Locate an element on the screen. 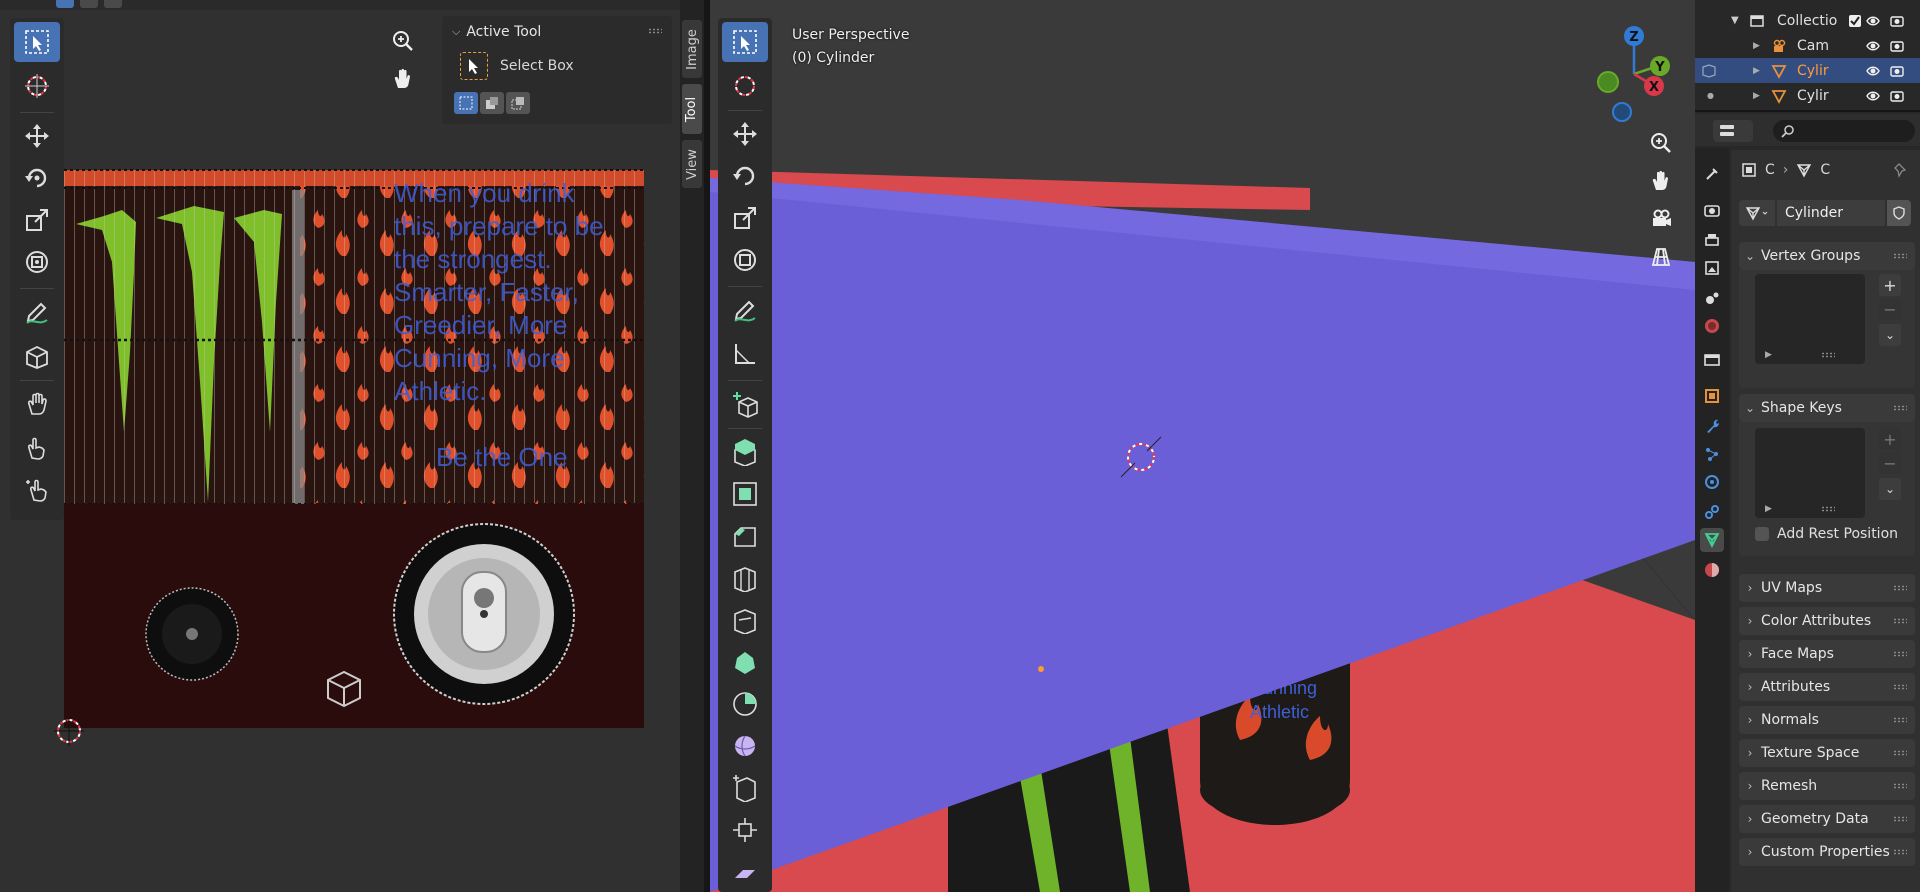 This screenshot has height=892, width=1920. panel-uv-maps: › UV Maps is located at coordinates (1827, 588).